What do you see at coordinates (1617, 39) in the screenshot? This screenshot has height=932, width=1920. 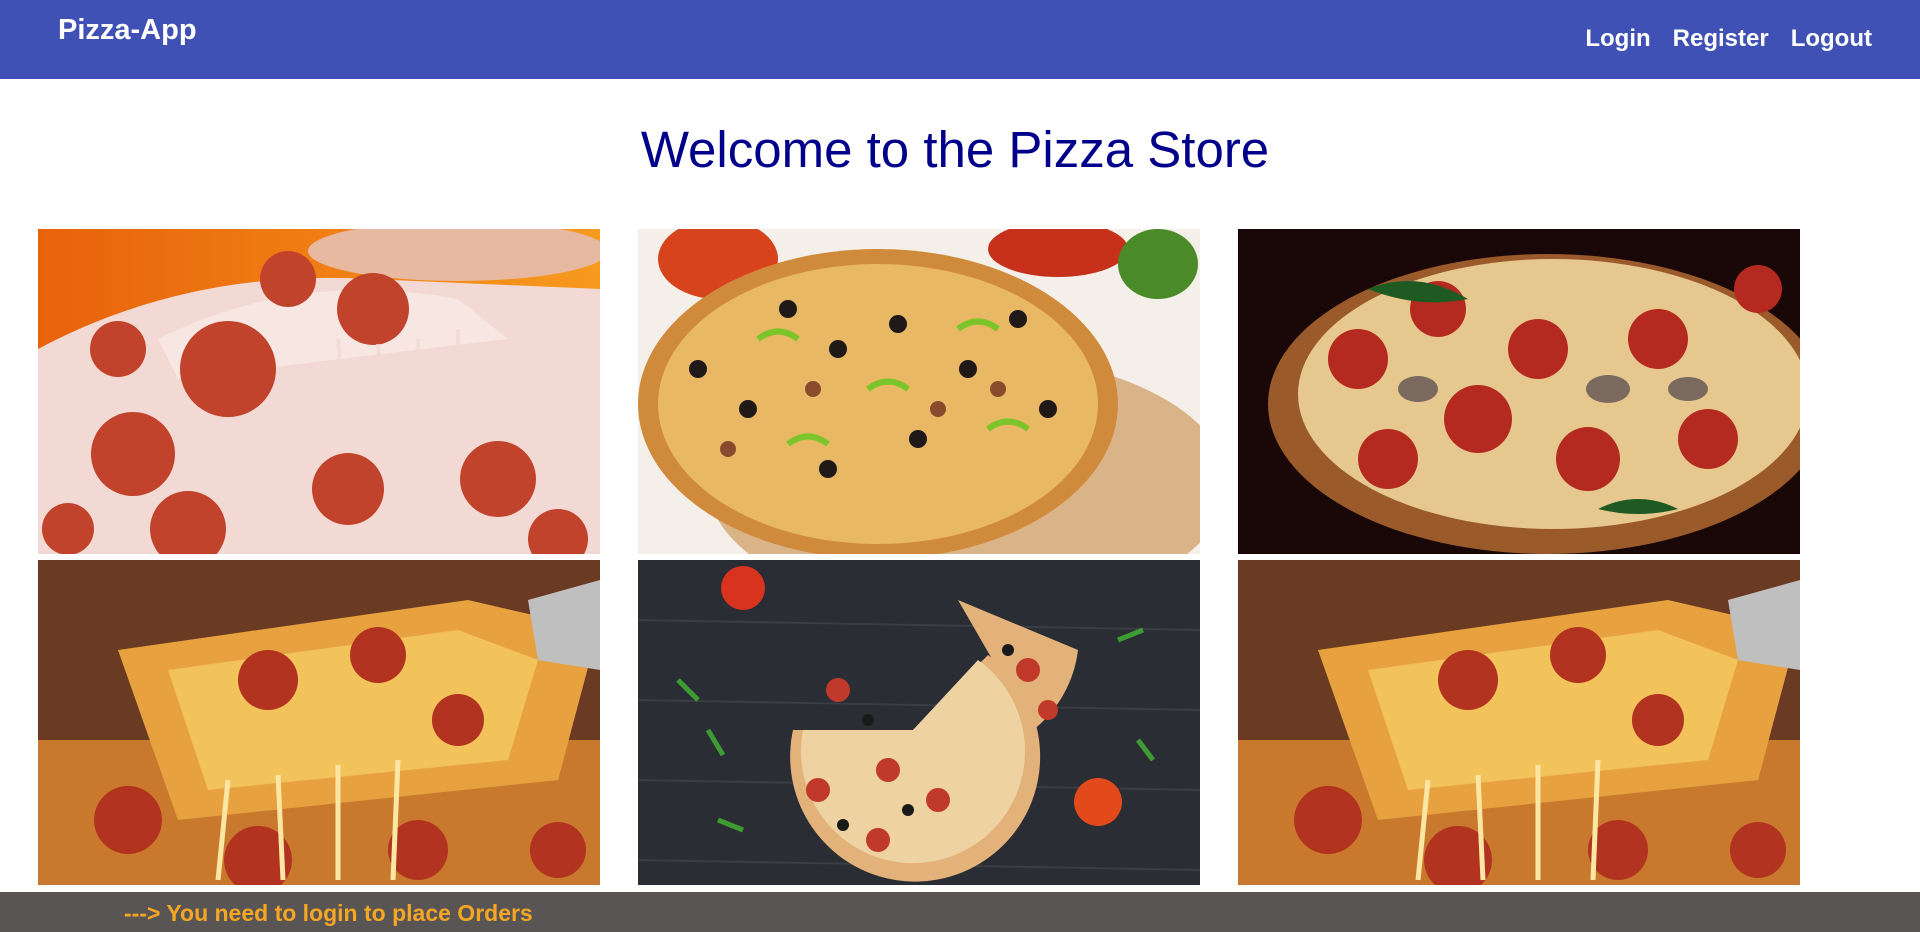 I see `nav-login-link: Login` at bounding box center [1617, 39].